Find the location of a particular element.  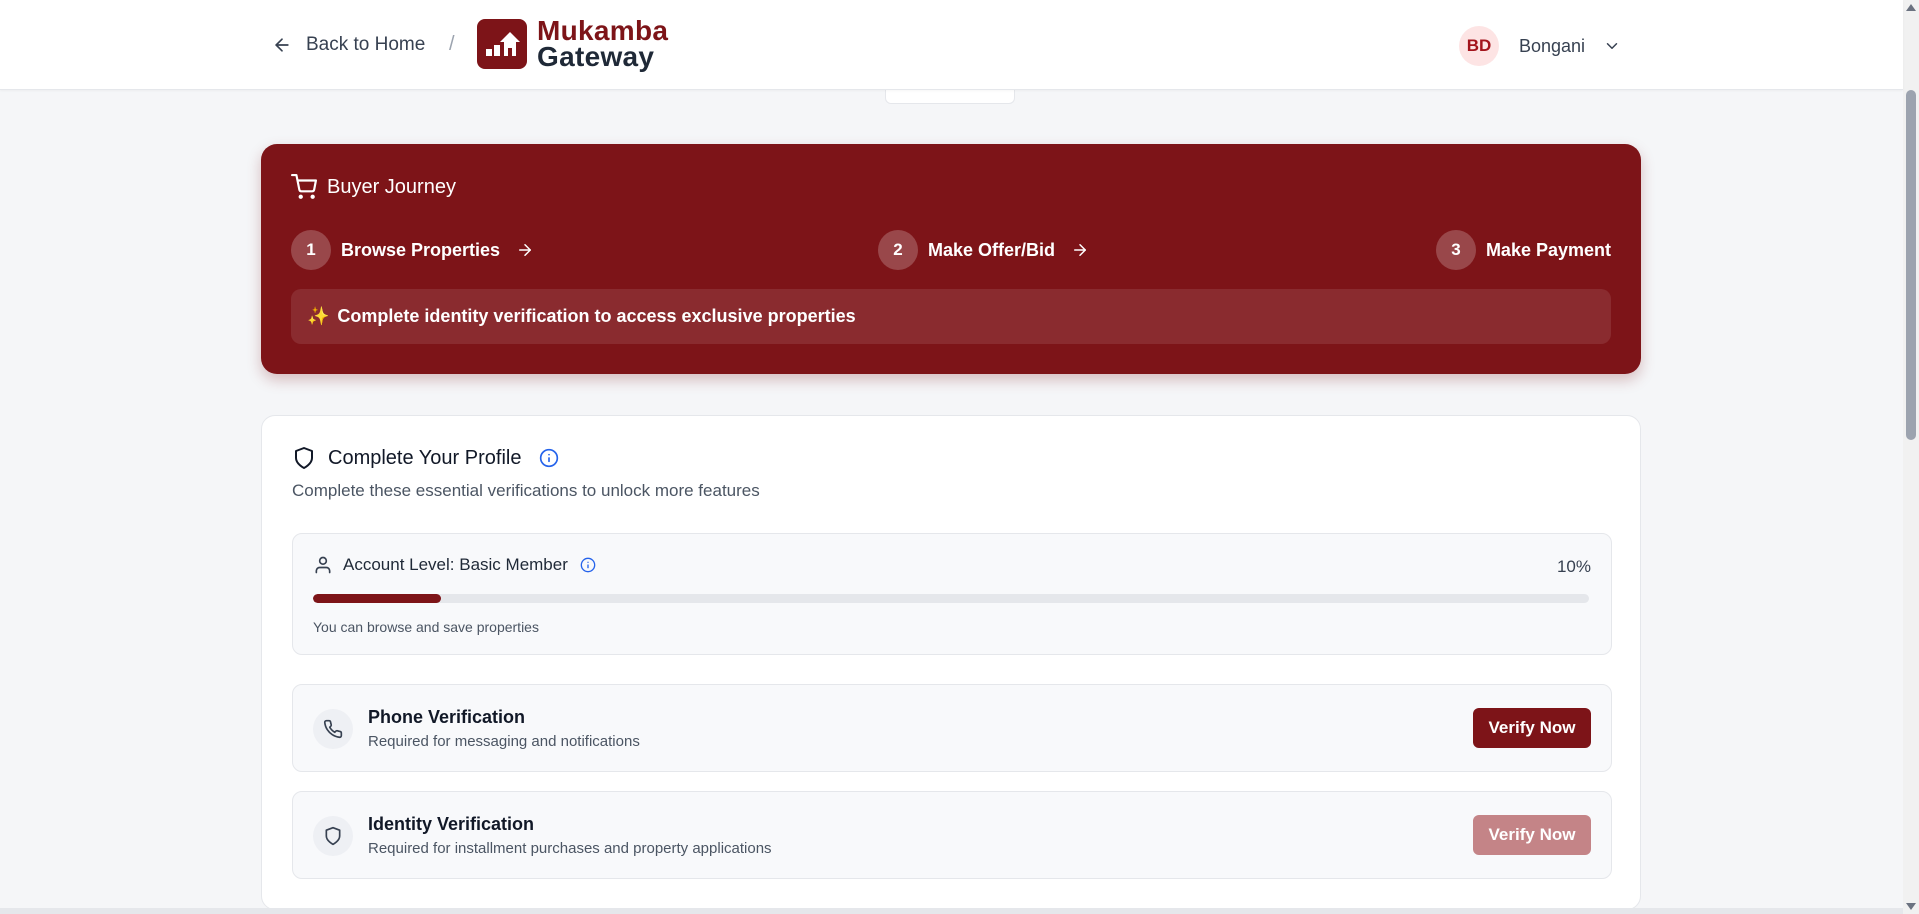

back-to-home-link: Back to Home is located at coordinates (348, 45).